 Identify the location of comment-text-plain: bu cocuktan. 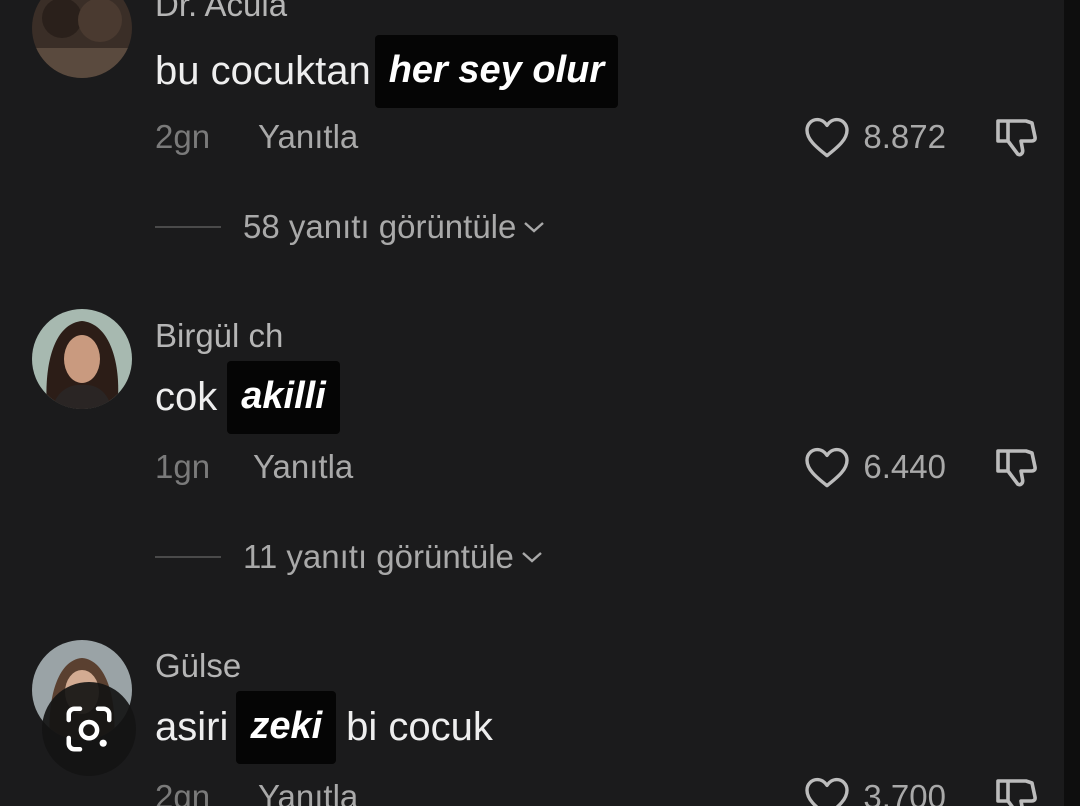
(263, 70).